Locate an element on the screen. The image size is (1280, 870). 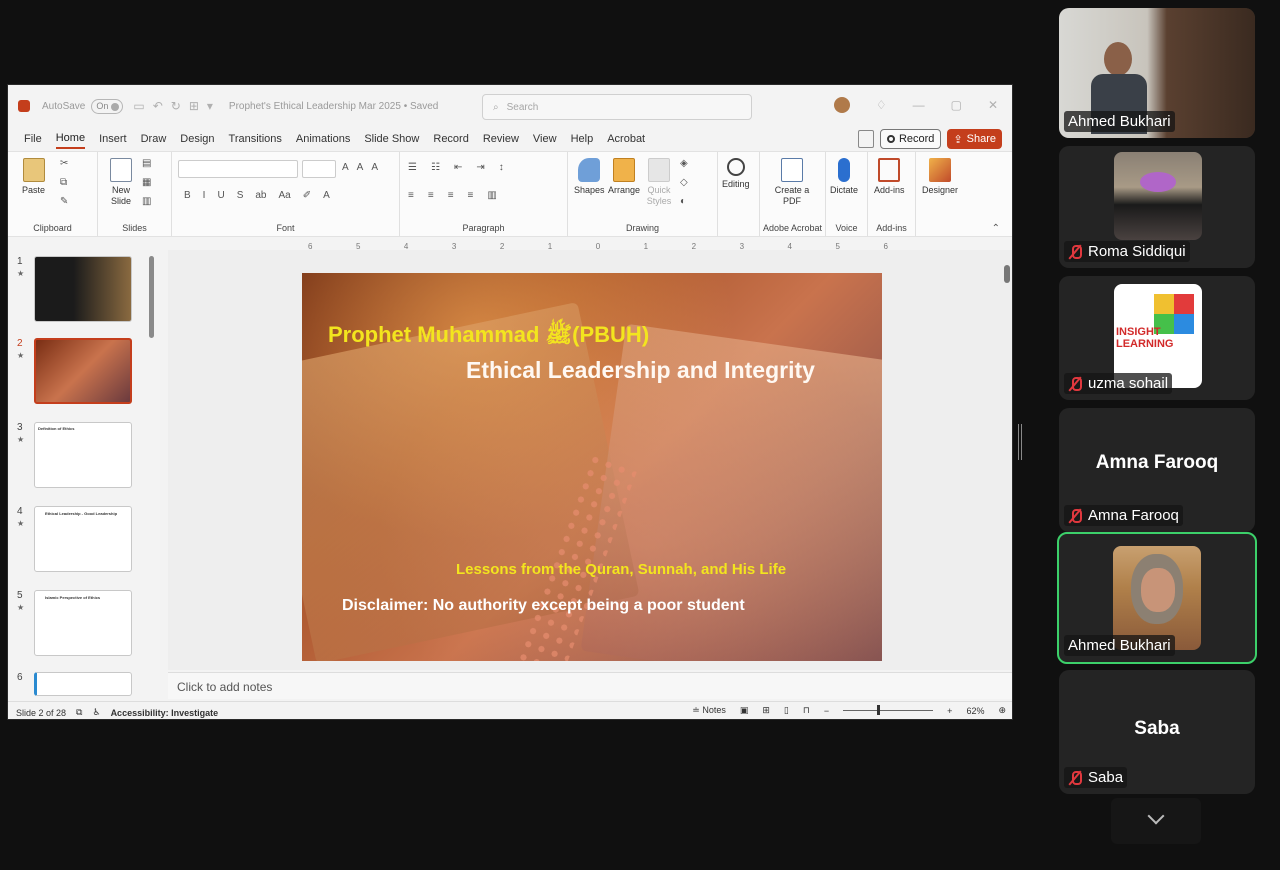
comments-icon is located at coordinates (865, 139).